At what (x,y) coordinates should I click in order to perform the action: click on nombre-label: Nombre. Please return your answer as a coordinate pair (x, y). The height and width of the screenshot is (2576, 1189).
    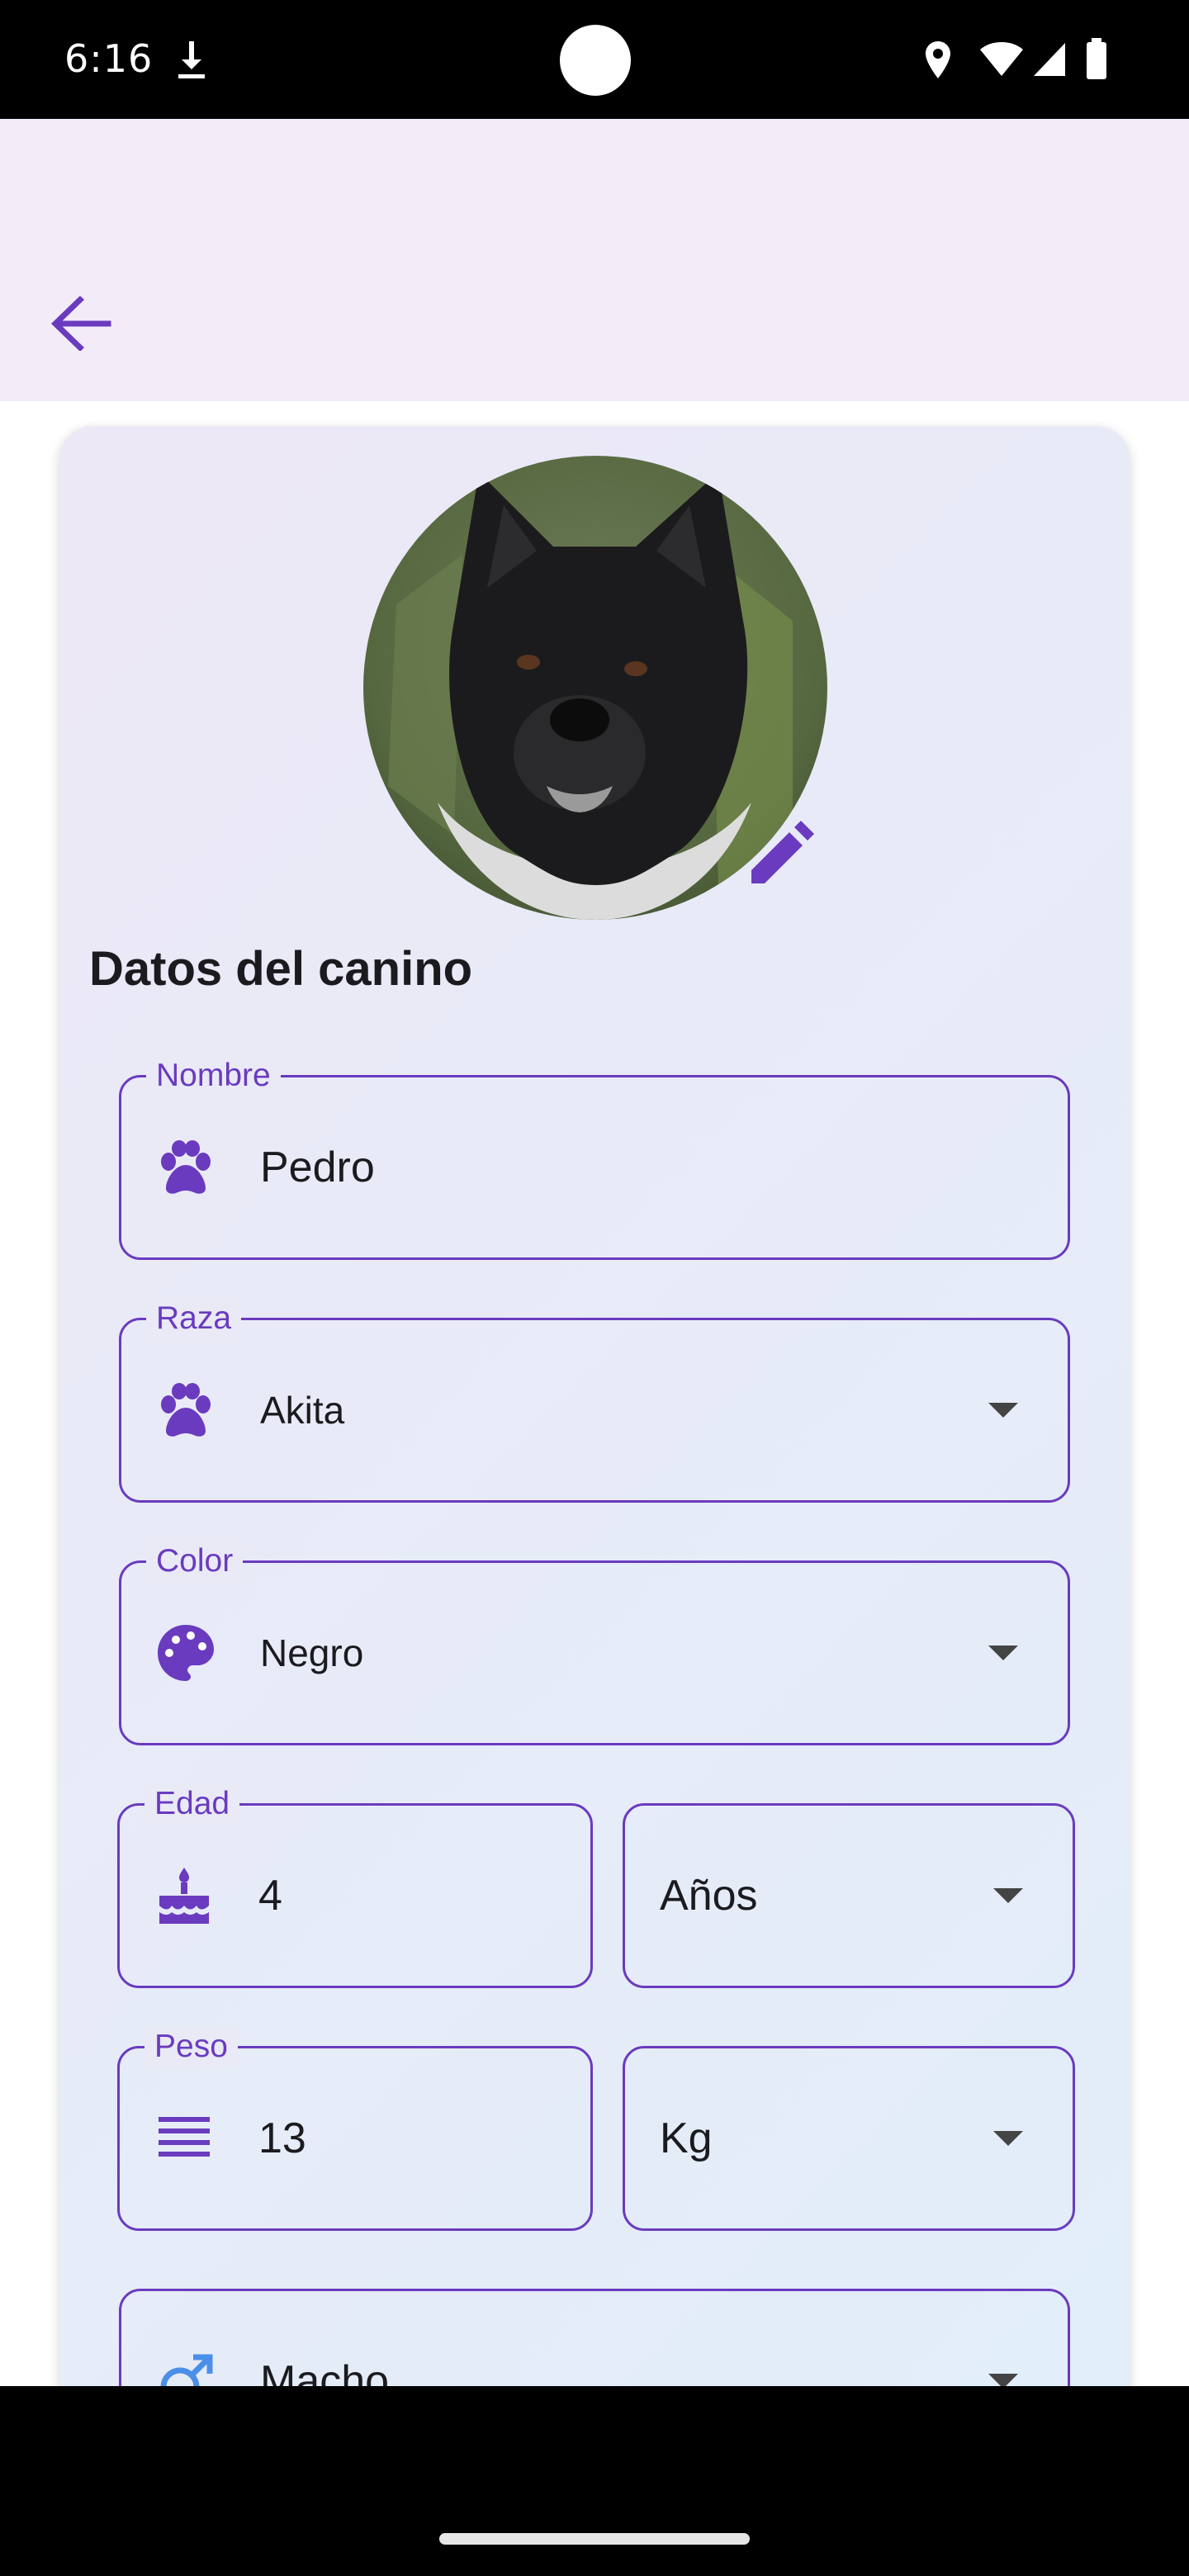
    Looking at the image, I should click on (213, 1076).